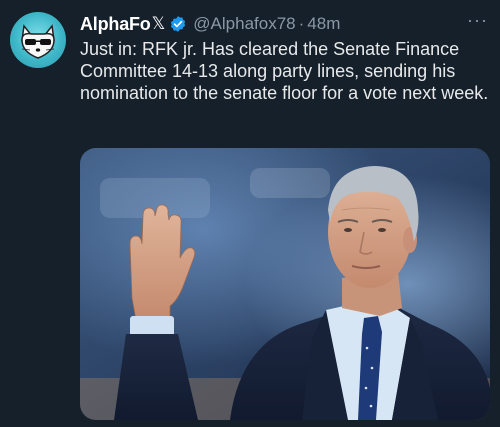  I want to click on avatar, so click(38, 40).